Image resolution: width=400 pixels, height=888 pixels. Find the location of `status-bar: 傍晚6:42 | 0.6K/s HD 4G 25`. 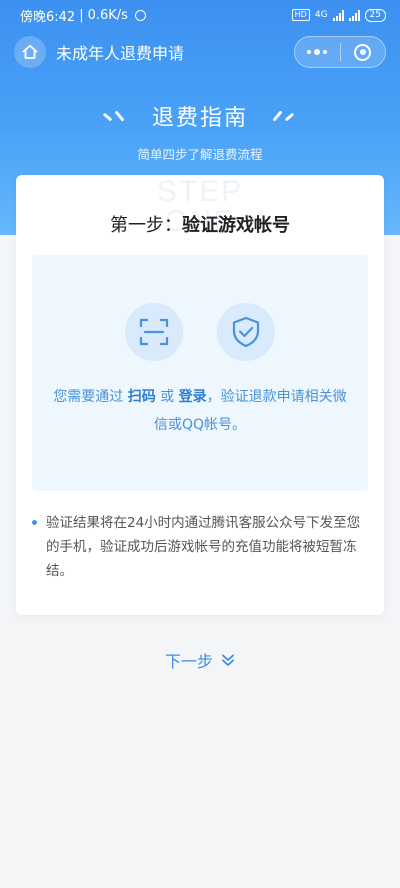

status-bar: 傍晚6:42 | 0.6K/s HD 4G 25 is located at coordinates (200, 15).